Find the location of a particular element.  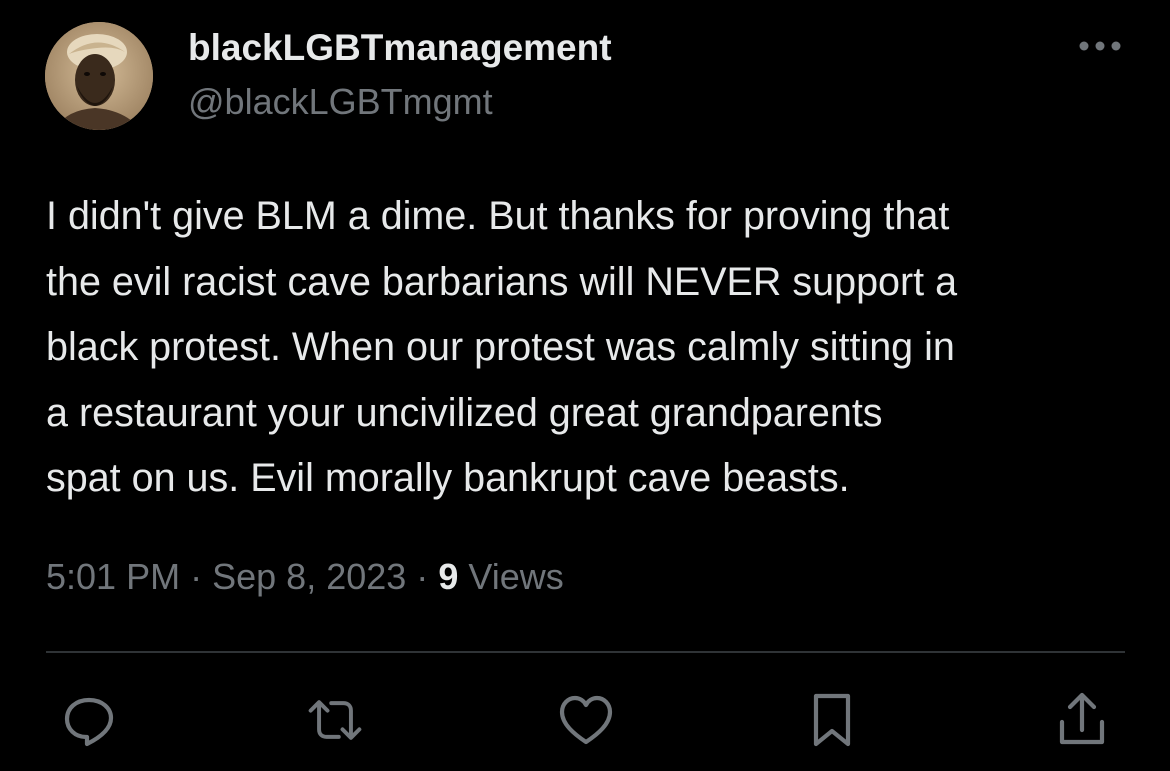

reply-icon is located at coordinates (89, 722).